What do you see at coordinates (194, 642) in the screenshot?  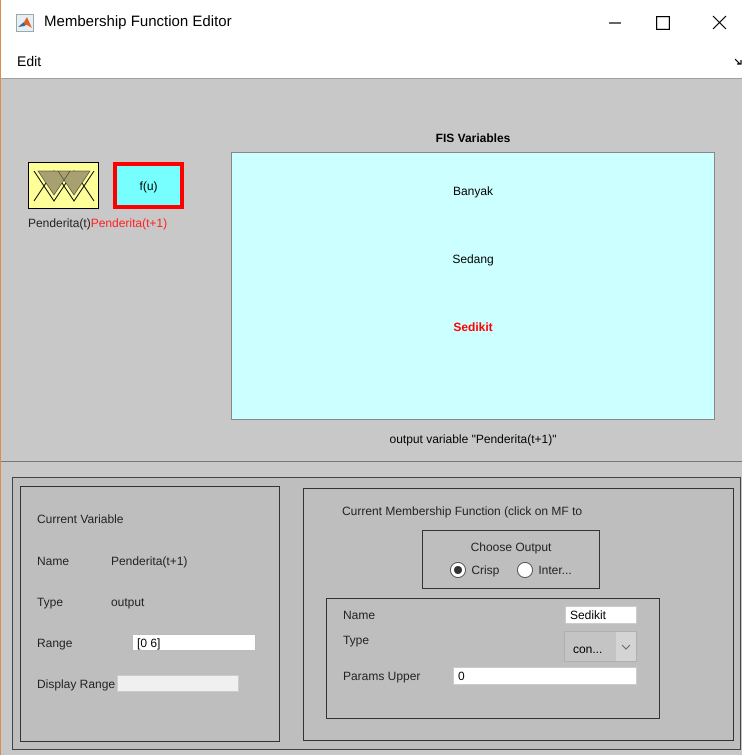 I see `range-input: [0 6]` at bounding box center [194, 642].